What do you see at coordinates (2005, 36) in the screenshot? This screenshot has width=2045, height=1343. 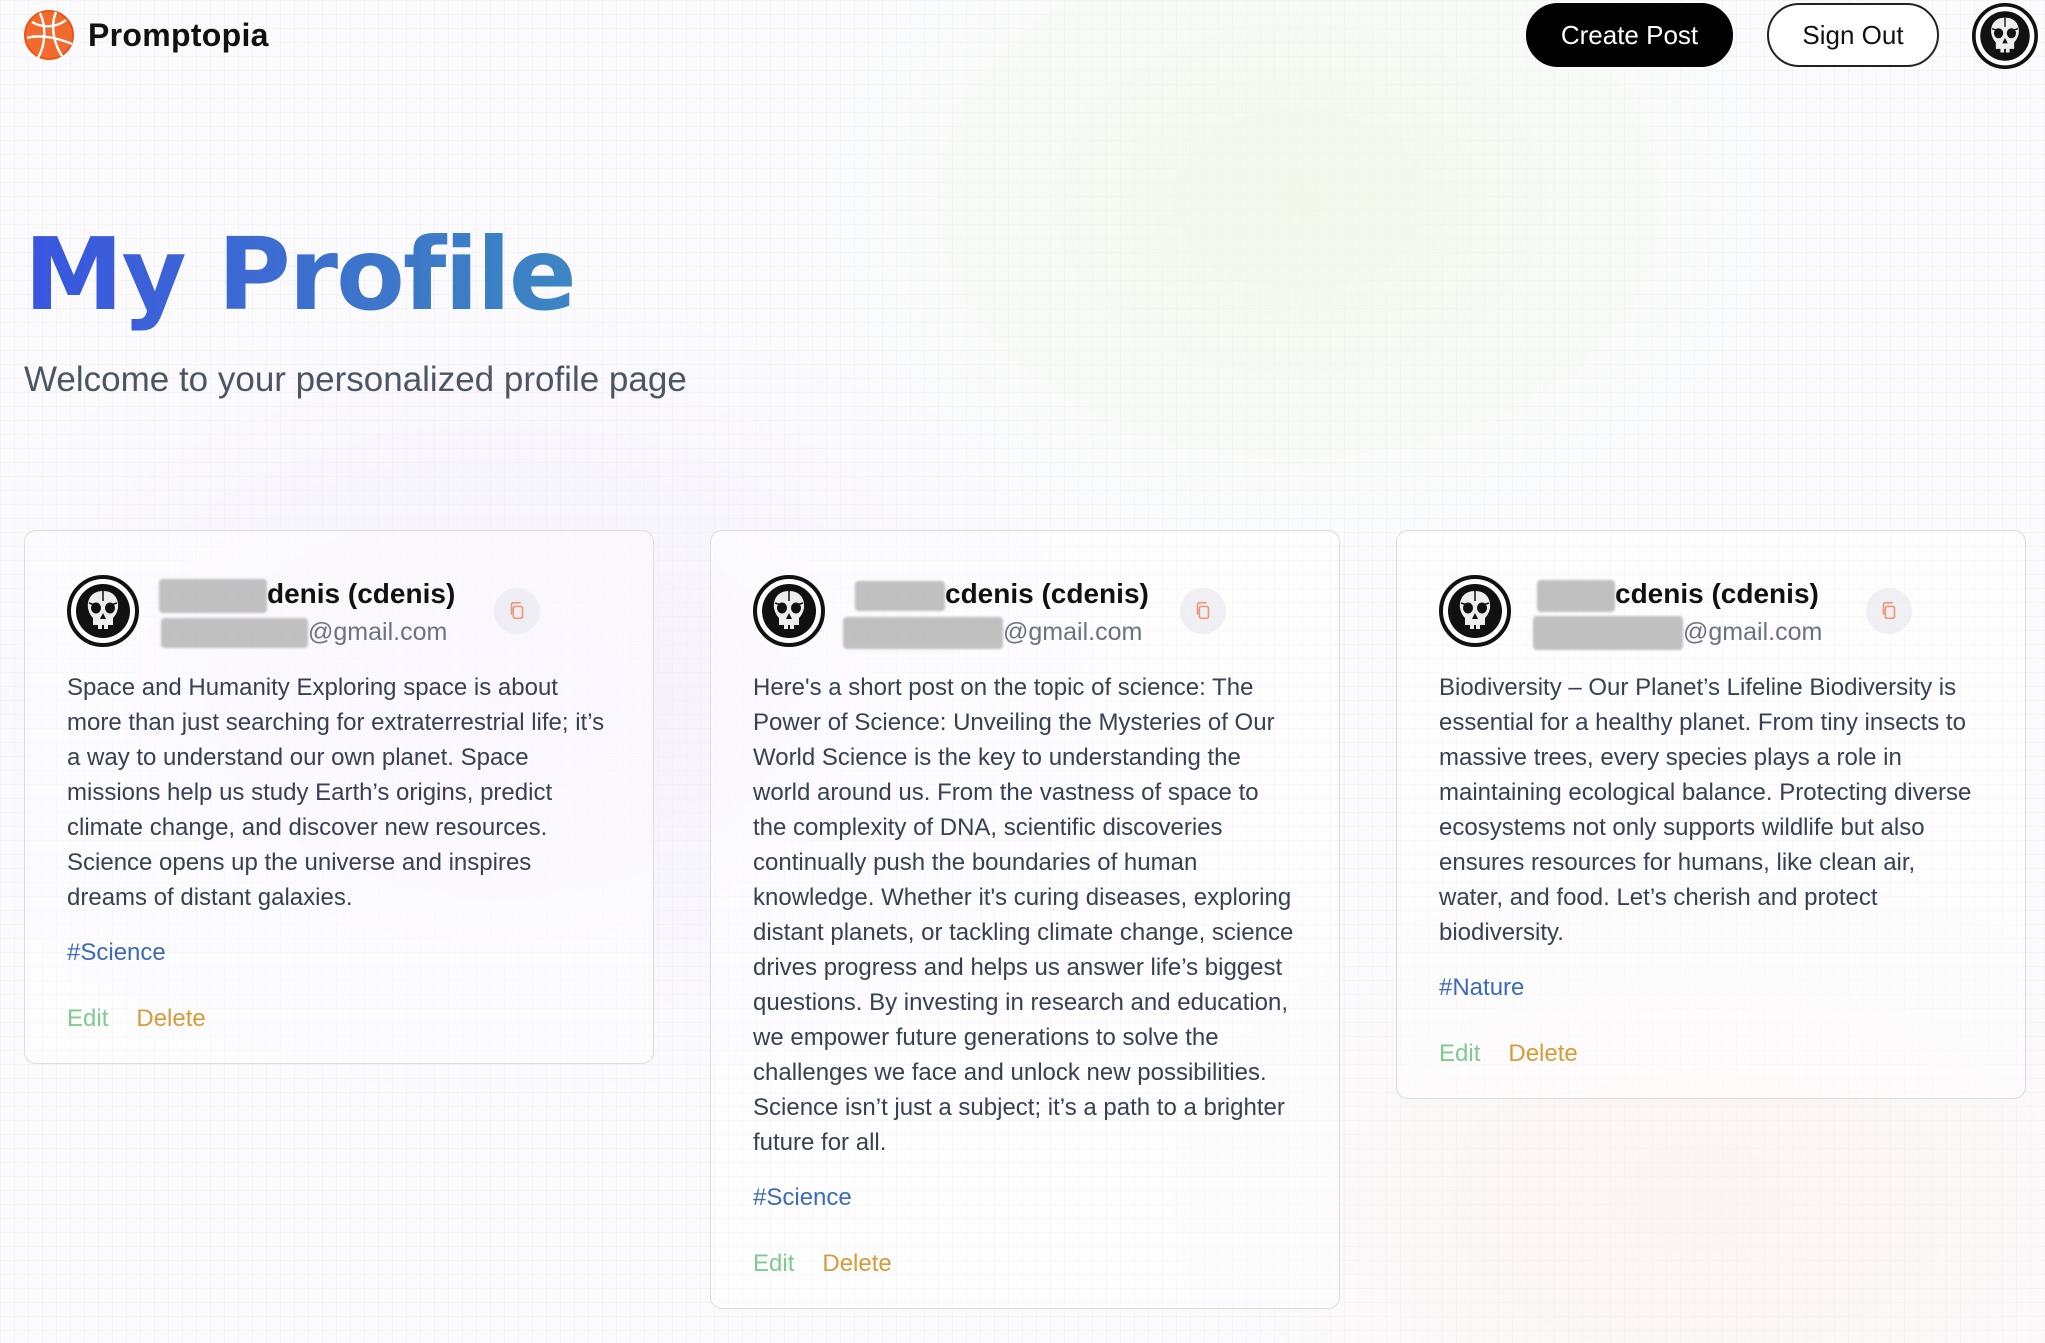 I see `profile-avatar-icon` at bounding box center [2005, 36].